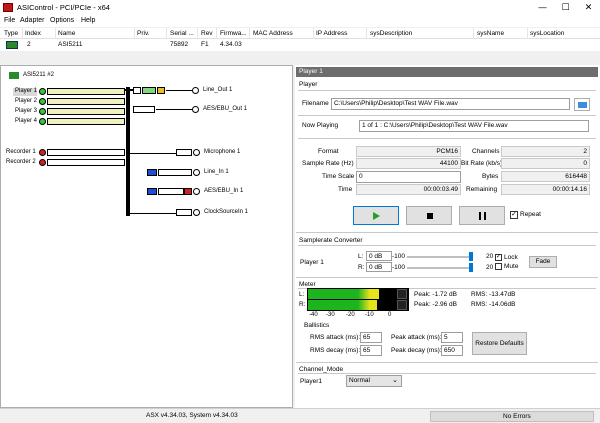 Image resolution: width=600 pixels, height=423 pixels. I want to click on meter-block, so click(149, 90).